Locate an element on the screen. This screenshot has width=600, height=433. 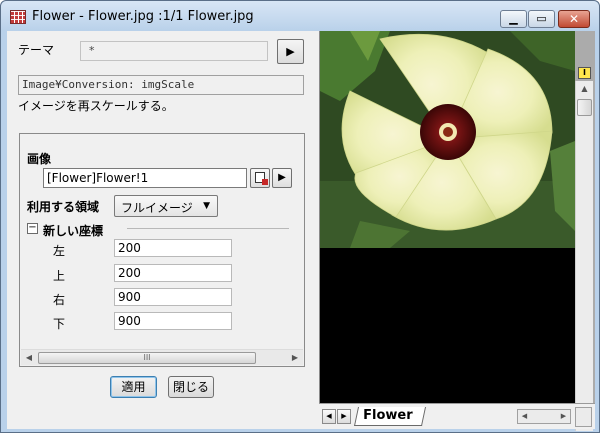
collapse-icon: − is located at coordinates (32, 228).